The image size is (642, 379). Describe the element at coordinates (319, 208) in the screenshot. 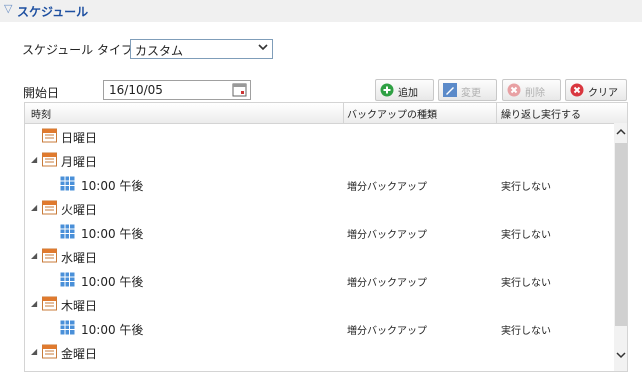

I see `day-row: ◢ 火曜日` at that location.